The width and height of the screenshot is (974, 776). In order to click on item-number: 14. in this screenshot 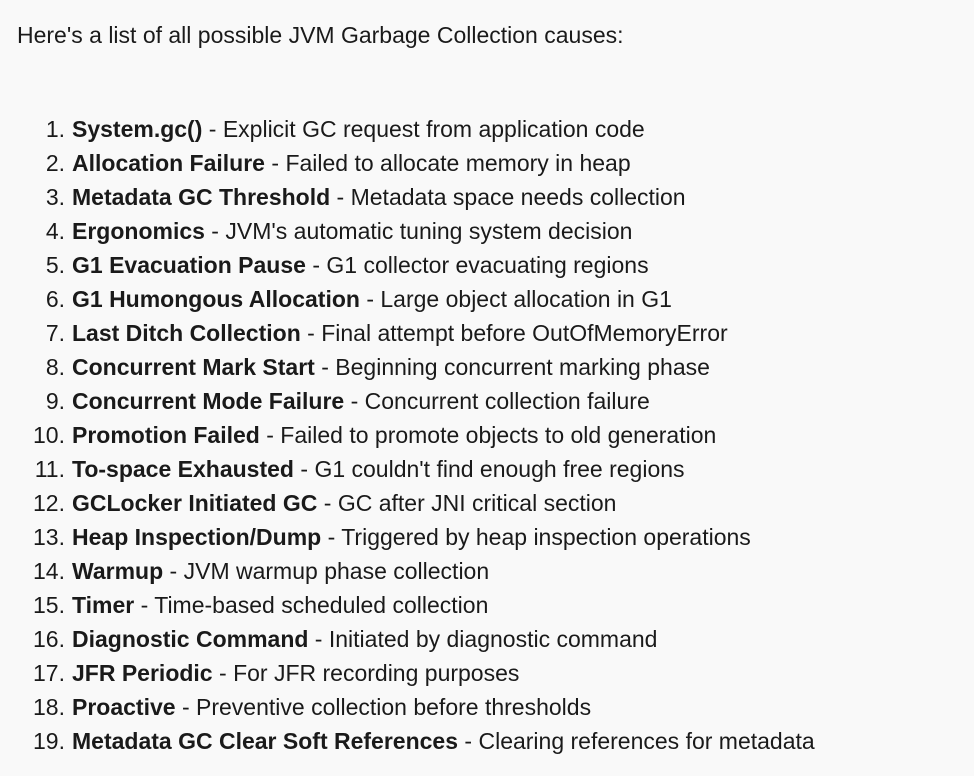, I will do `click(49, 571)`.